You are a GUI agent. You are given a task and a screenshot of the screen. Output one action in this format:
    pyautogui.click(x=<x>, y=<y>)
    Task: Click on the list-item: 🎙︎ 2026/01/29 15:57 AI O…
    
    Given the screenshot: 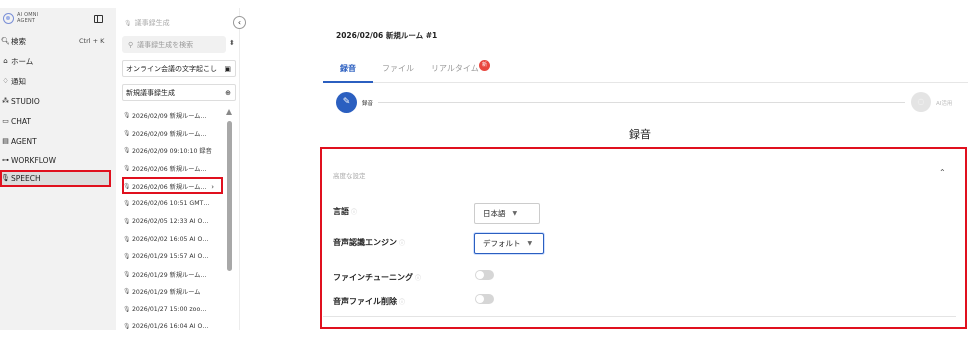 What is the action you would take?
    pyautogui.click(x=169, y=256)
    